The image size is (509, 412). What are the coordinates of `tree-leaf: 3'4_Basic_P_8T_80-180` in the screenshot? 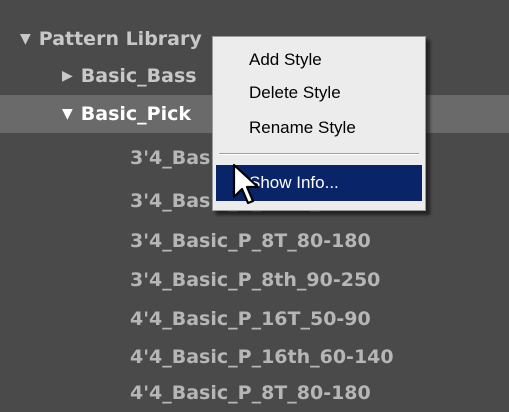 It's located at (254, 241).